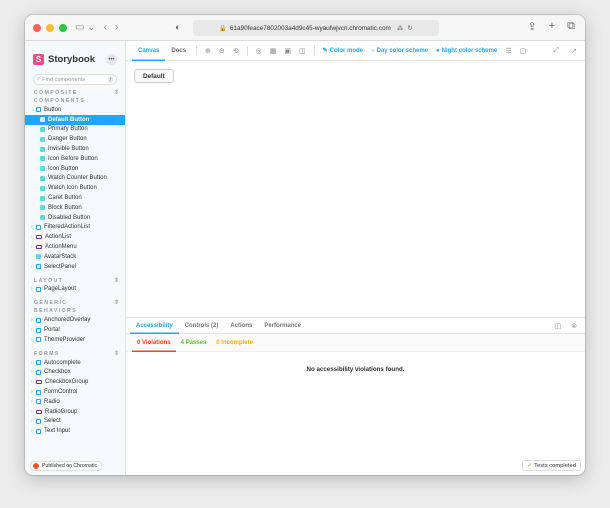 The height and width of the screenshot is (508, 610). What do you see at coordinates (241, 326) in the screenshot?
I see `tab-actions: Actions` at bounding box center [241, 326].